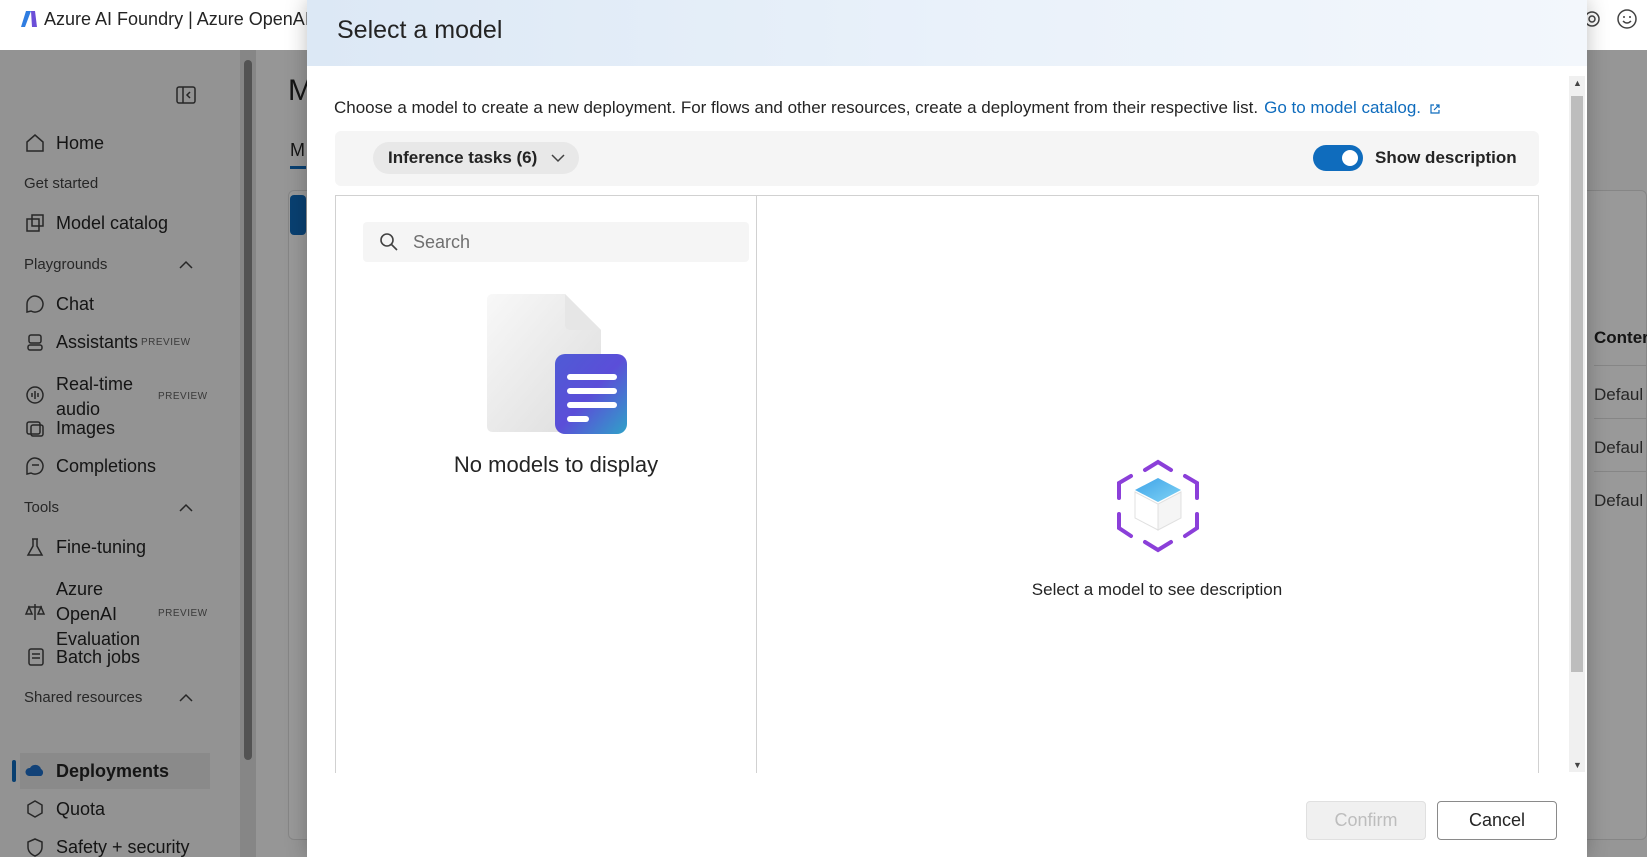  What do you see at coordinates (1497, 820) in the screenshot?
I see `cancel-button: Cancel` at bounding box center [1497, 820].